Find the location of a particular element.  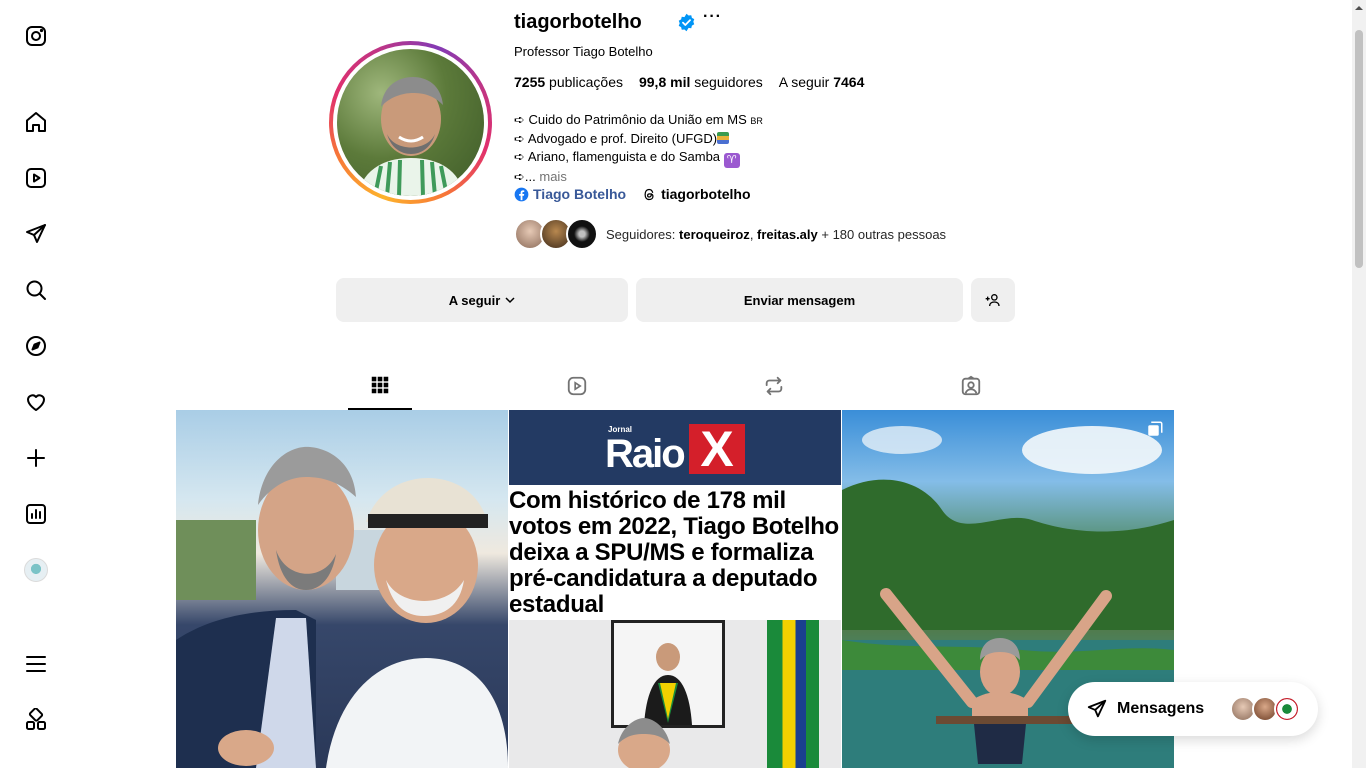

followers-label: seguidores is located at coordinates (728, 82).